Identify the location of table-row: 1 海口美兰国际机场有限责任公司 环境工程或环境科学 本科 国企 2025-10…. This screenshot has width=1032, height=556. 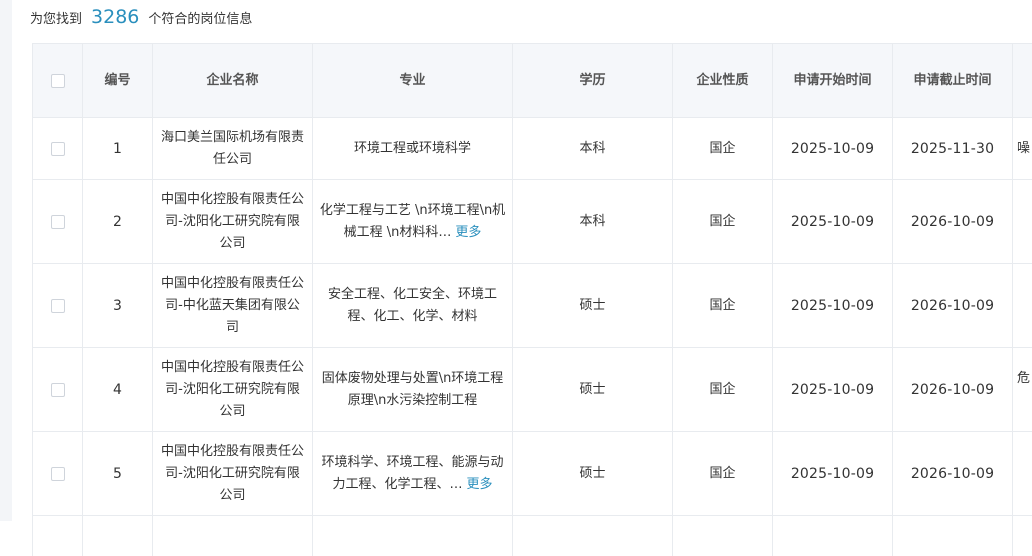
(532, 149).